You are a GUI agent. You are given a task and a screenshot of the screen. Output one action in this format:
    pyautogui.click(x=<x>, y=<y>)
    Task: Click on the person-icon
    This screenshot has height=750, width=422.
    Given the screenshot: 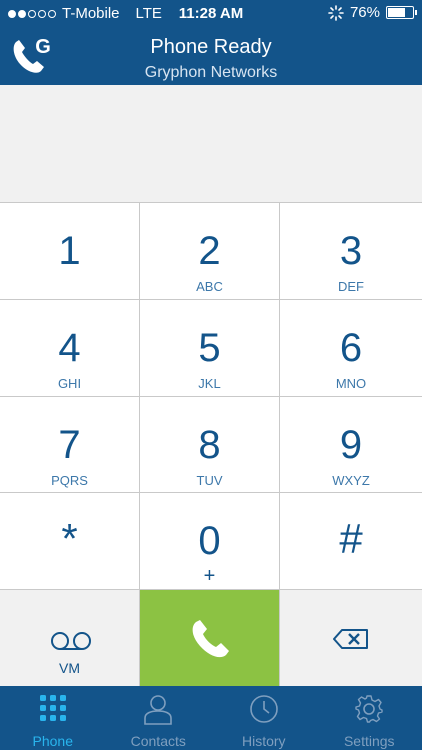 What is the action you would take?
    pyautogui.click(x=158, y=710)
    